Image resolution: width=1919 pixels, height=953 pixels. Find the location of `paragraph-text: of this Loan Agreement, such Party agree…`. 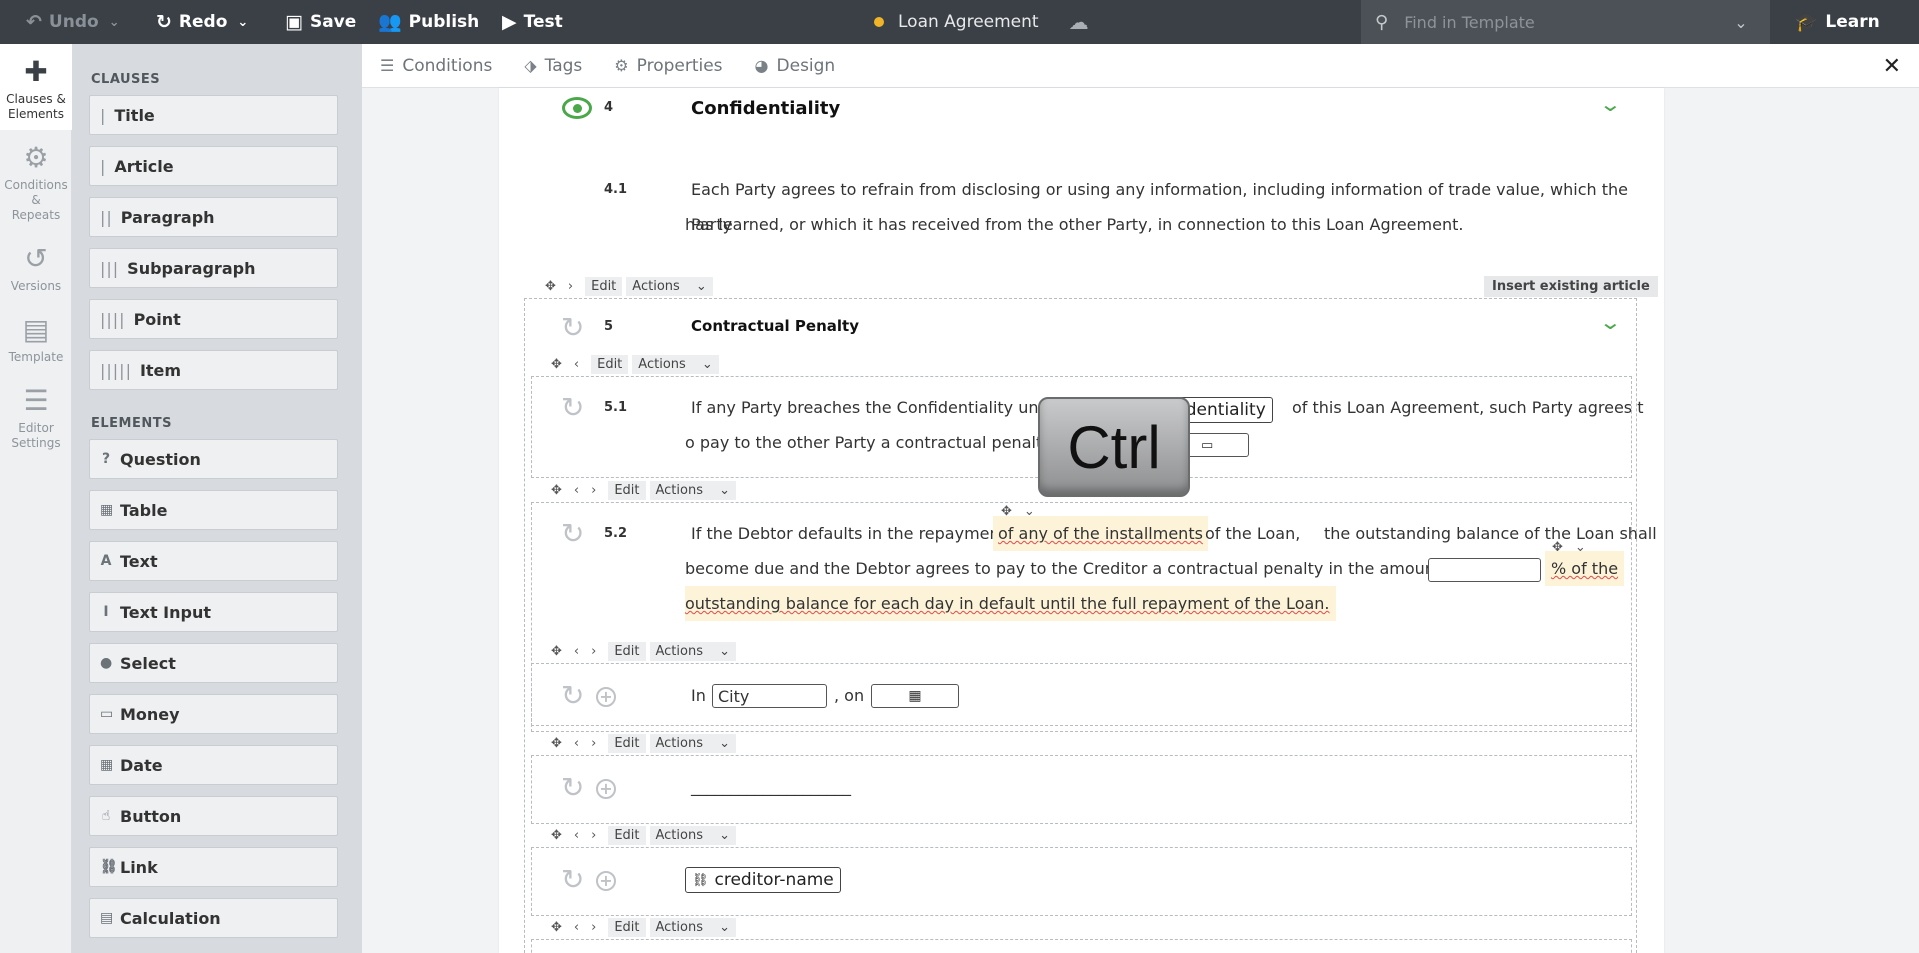

paragraph-text: of this Loan Agreement, such Party agree… is located at coordinates (1467, 407).